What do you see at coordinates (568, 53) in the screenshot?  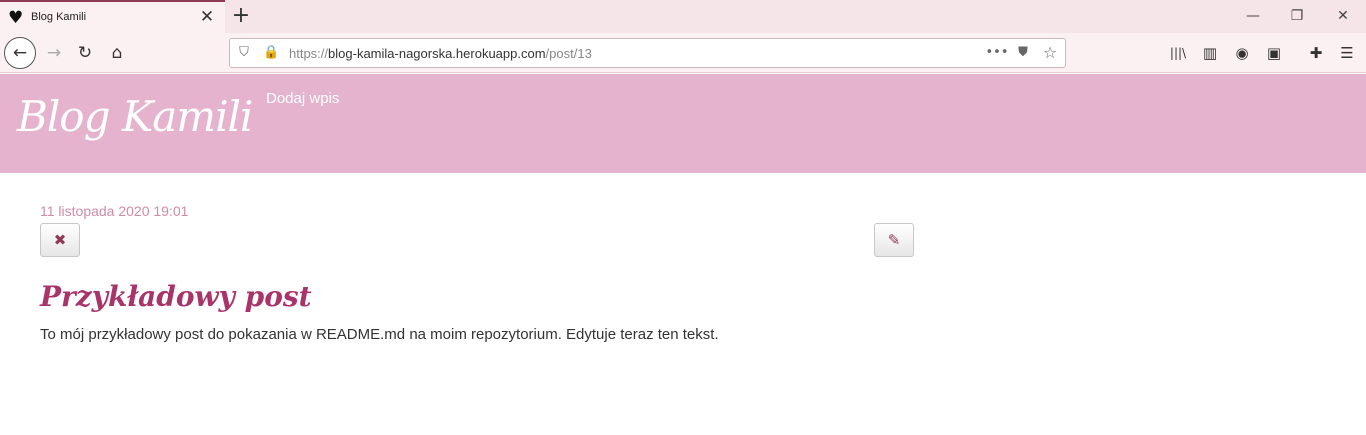 I see `url-path: /post/13` at bounding box center [568, 53].